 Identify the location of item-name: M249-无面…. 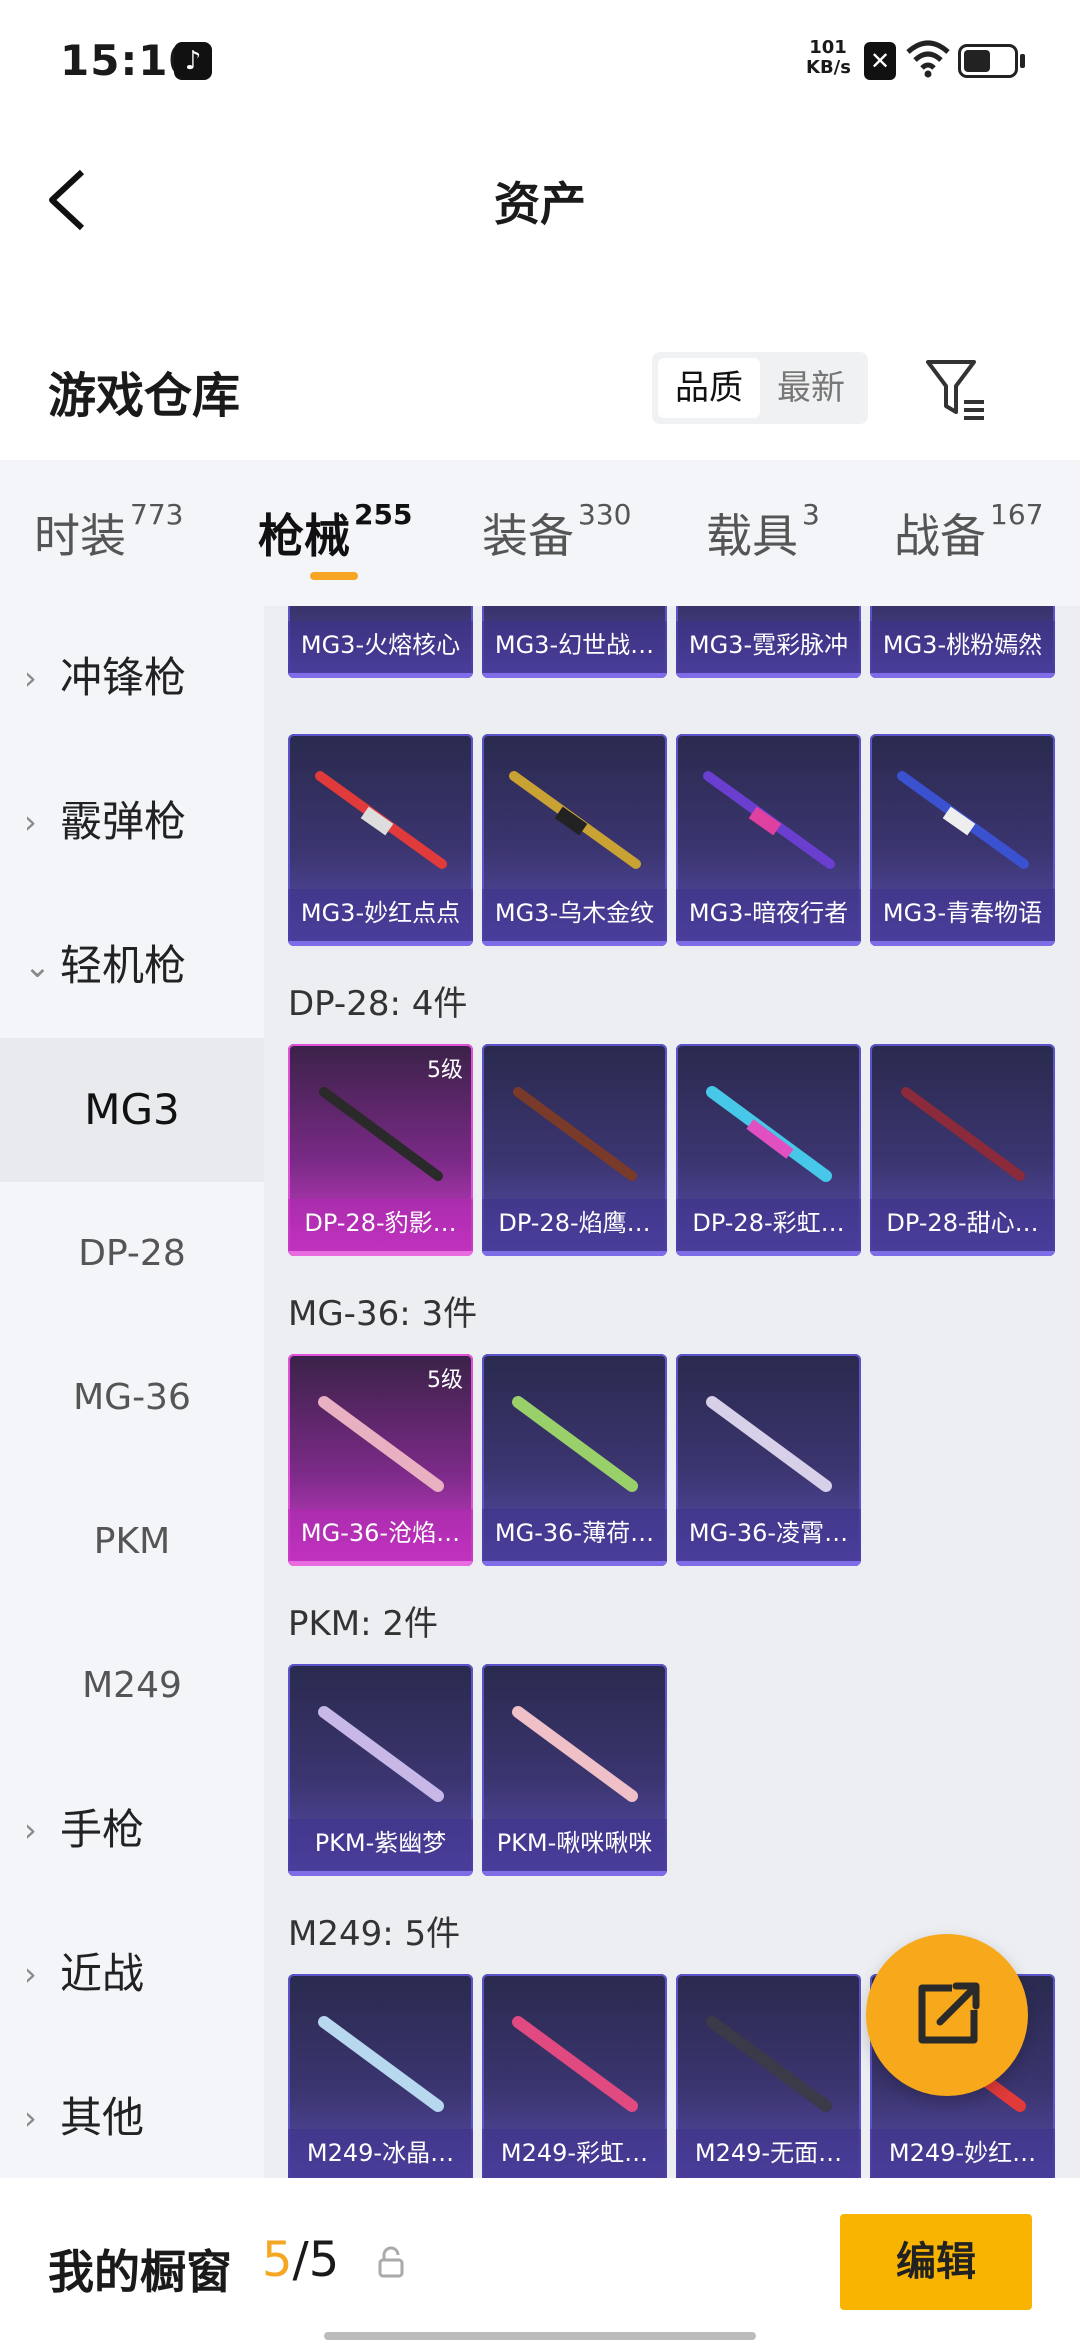
(768, 2153).